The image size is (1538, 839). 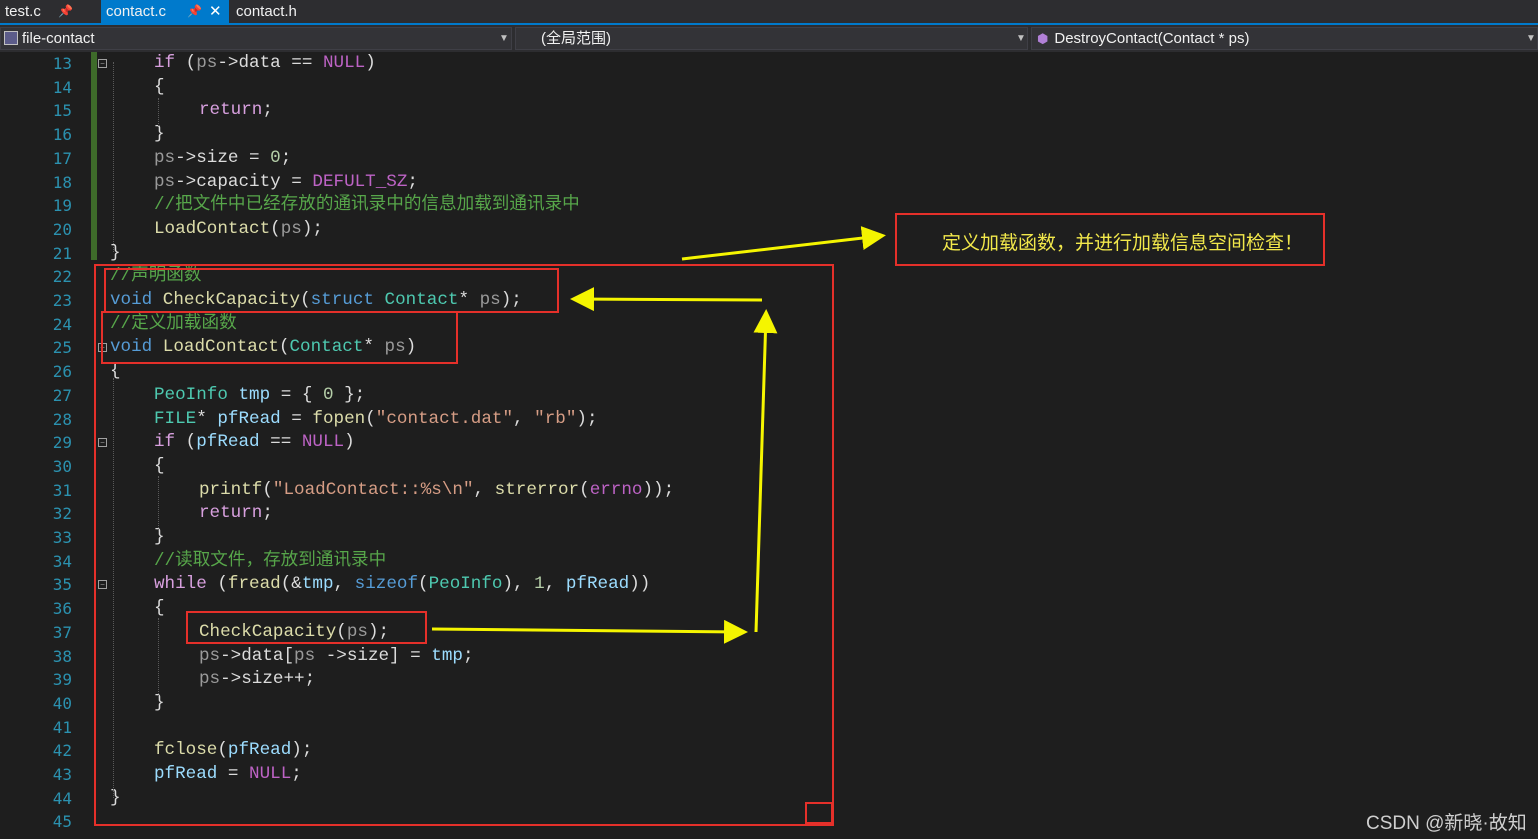 I want to click on arrow-to-declaration, so click(x=666, y=299).